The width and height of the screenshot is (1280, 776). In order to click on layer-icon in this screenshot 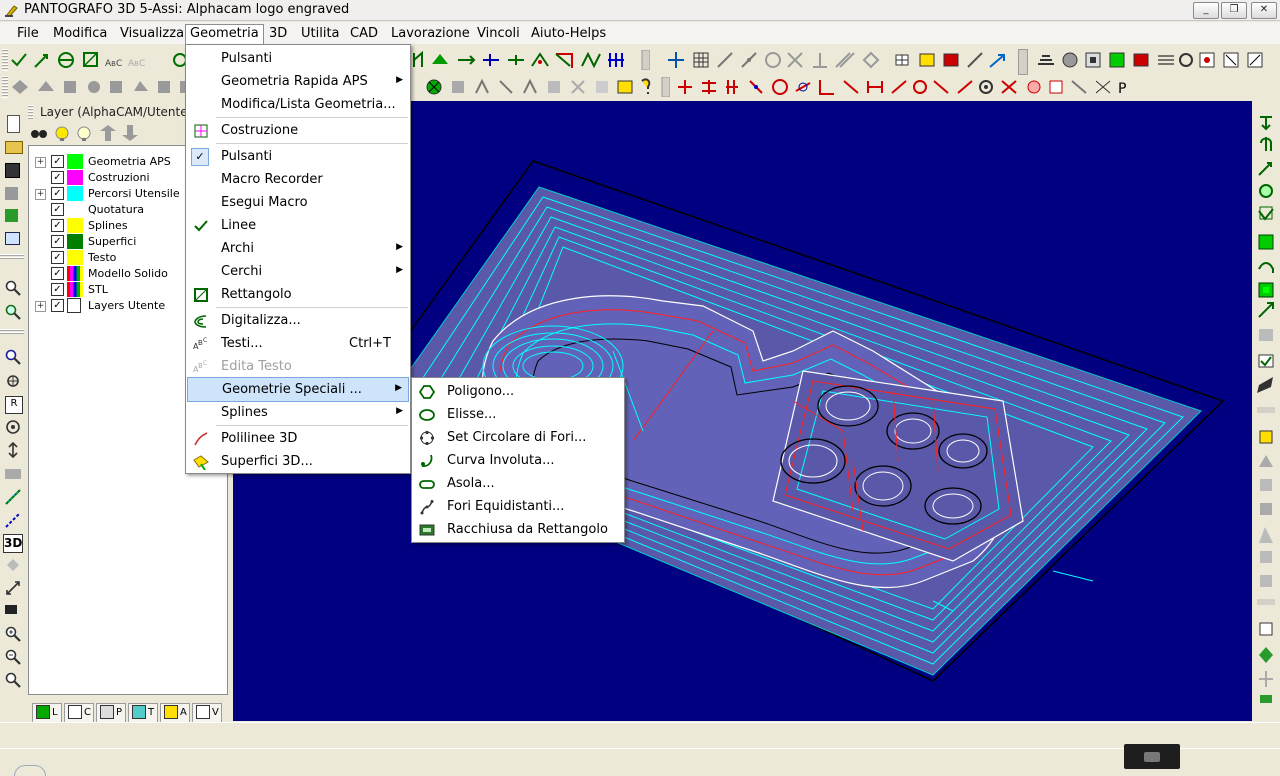, I will do `click(11, 215)`.